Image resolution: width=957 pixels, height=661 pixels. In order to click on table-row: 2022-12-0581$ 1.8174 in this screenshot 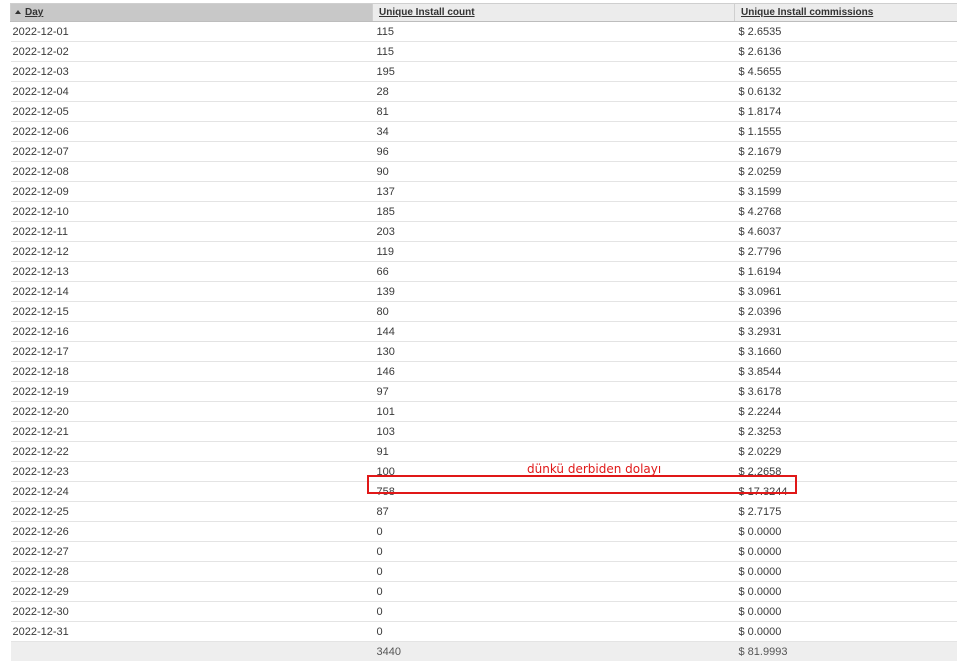, I will do `click(484, 112)`.